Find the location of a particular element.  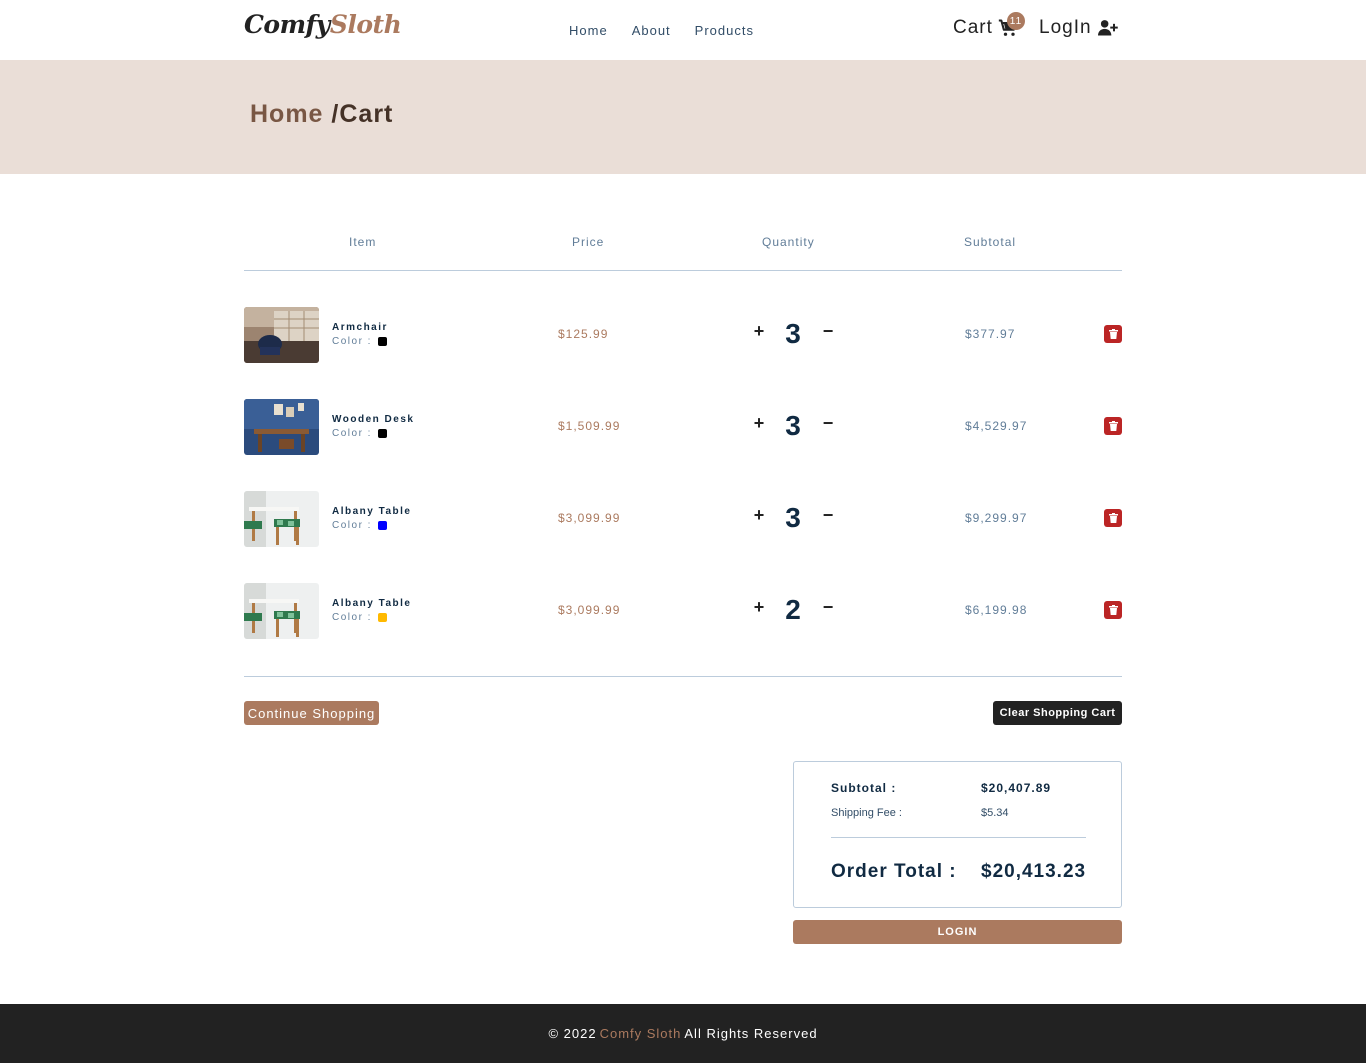

footer-brand: Comfy Sloth is located at coordinates (640, 1033).